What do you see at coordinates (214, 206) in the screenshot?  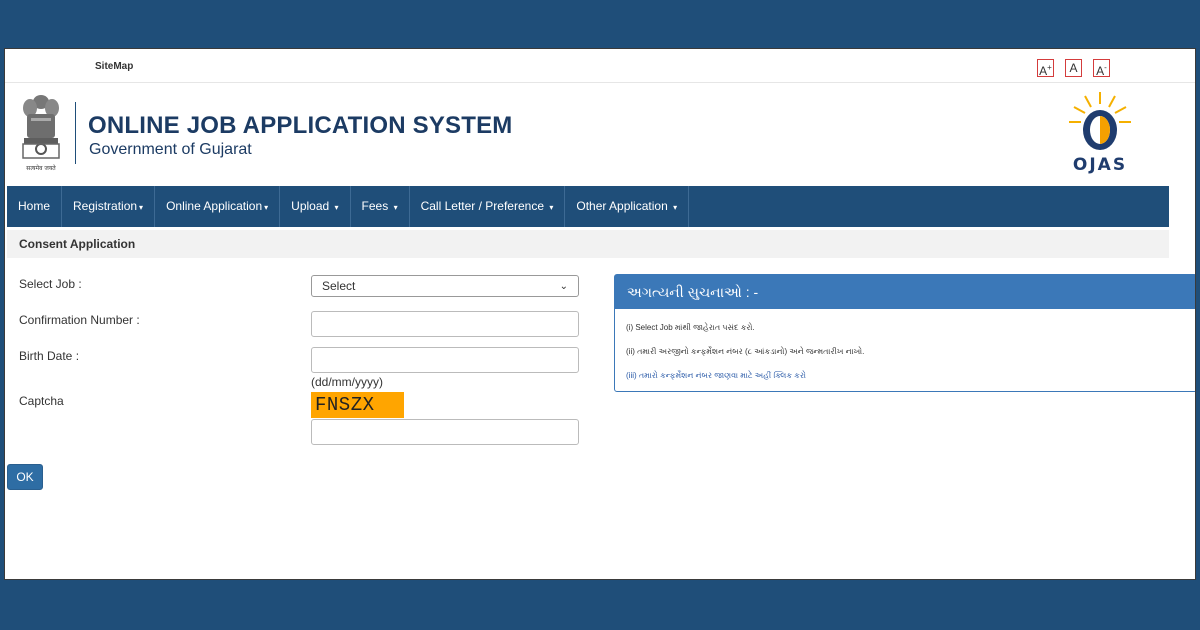 I see `nav-online-application-label: Online Application` at bounding box center [214, 206].